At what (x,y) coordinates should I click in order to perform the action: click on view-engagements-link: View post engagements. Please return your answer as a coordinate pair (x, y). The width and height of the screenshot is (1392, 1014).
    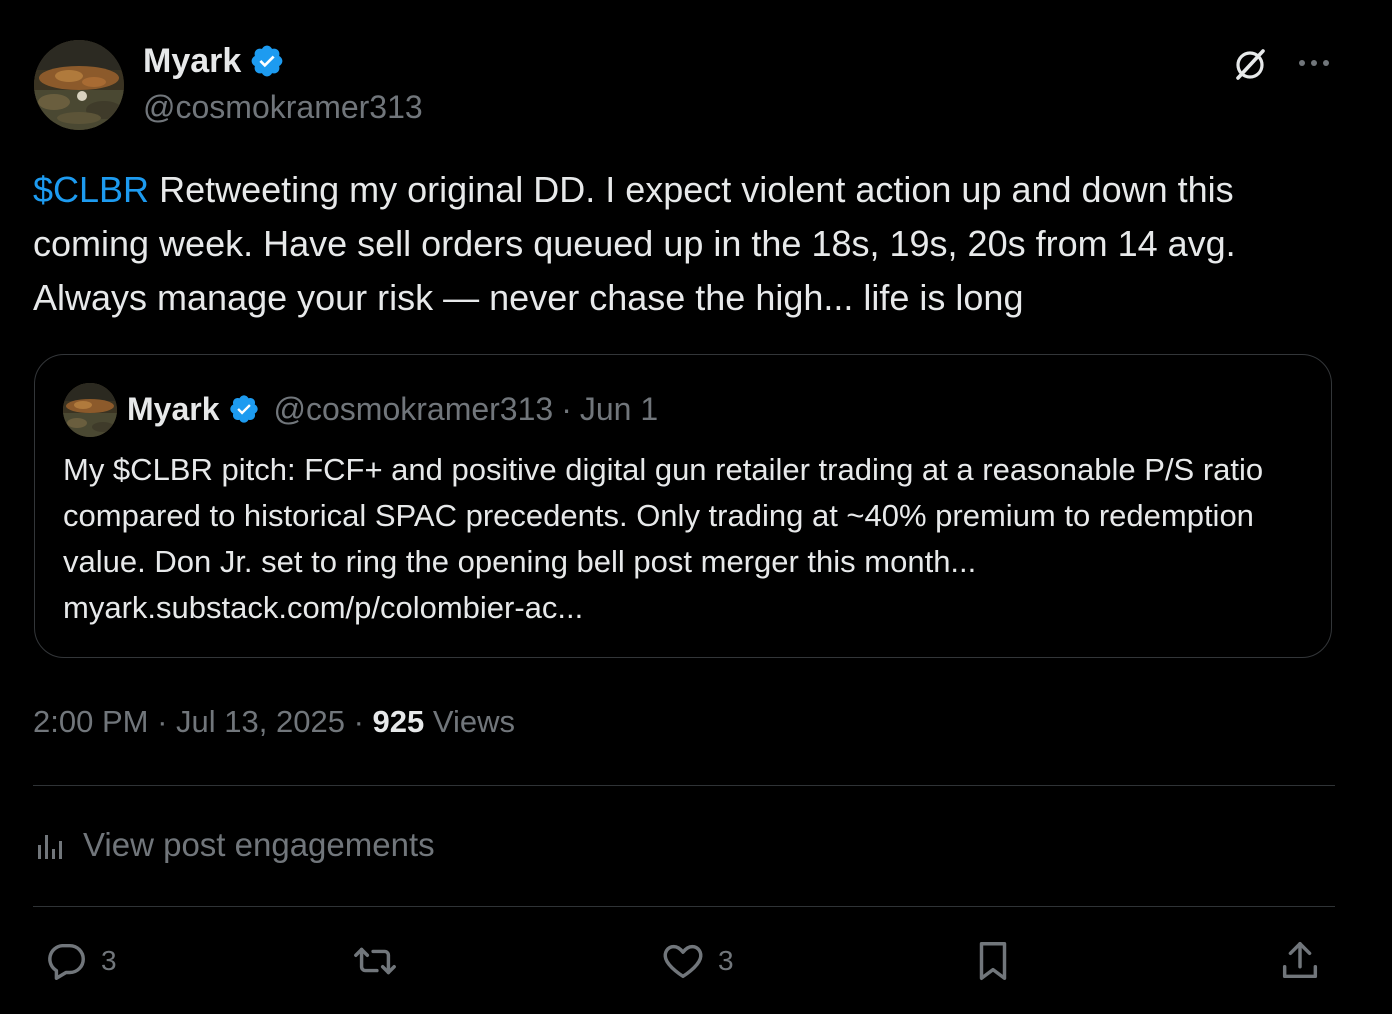
    Looking at the image, I should click on (234, 845).